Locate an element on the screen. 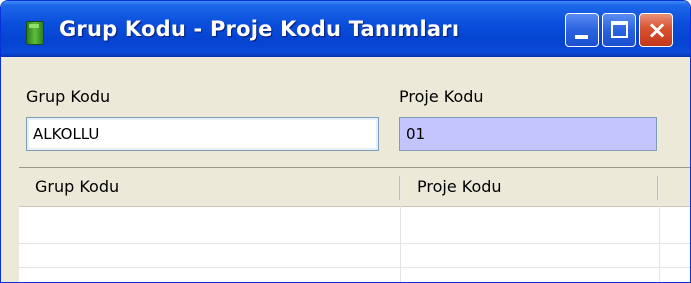 This screenshot has width=691, height=283. proje-kodu-field: 01 is located at coordinates (528, 134).